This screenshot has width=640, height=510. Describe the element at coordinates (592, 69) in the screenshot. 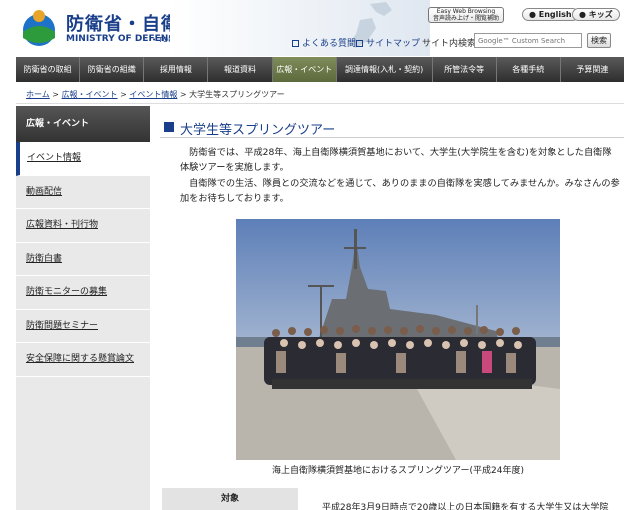

I see `nav-item-budget: 予算関連` at that location.